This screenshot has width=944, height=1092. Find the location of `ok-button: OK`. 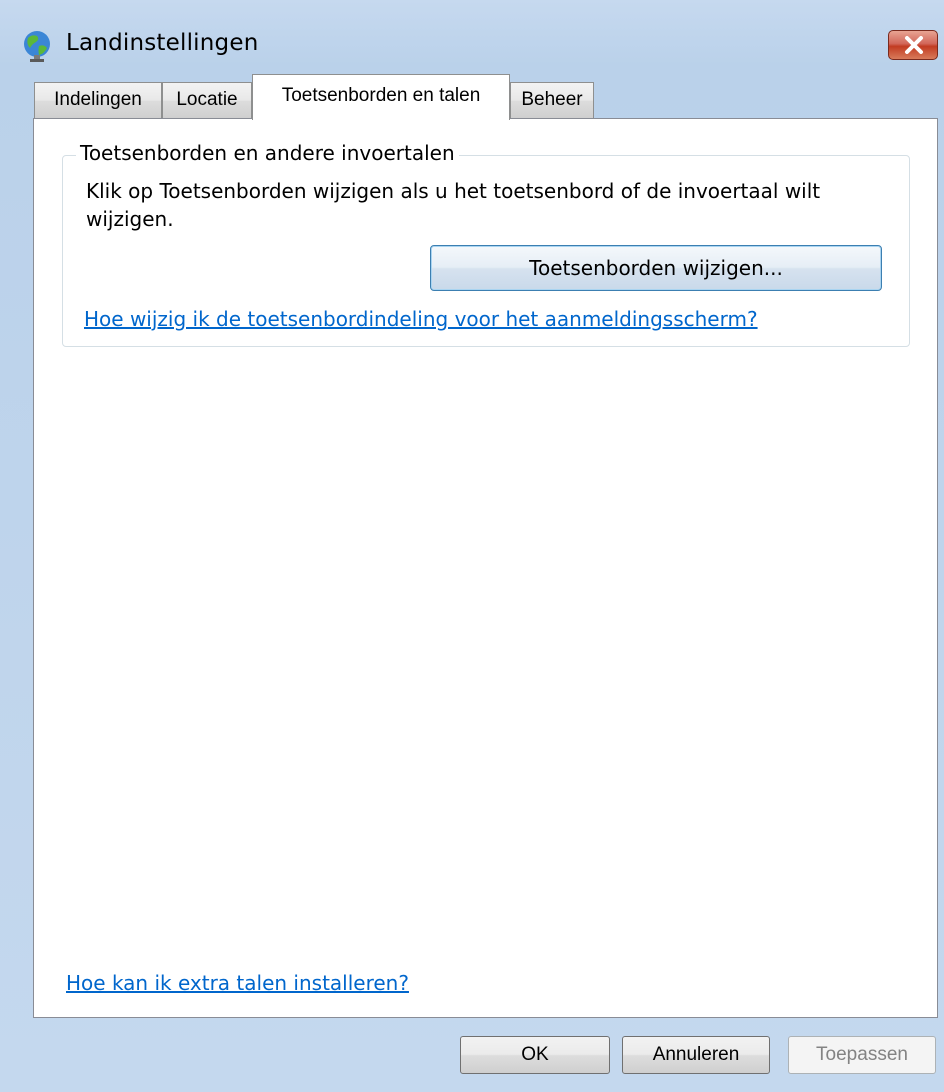

ok-button: OK is located at coordinates (535, 1055).